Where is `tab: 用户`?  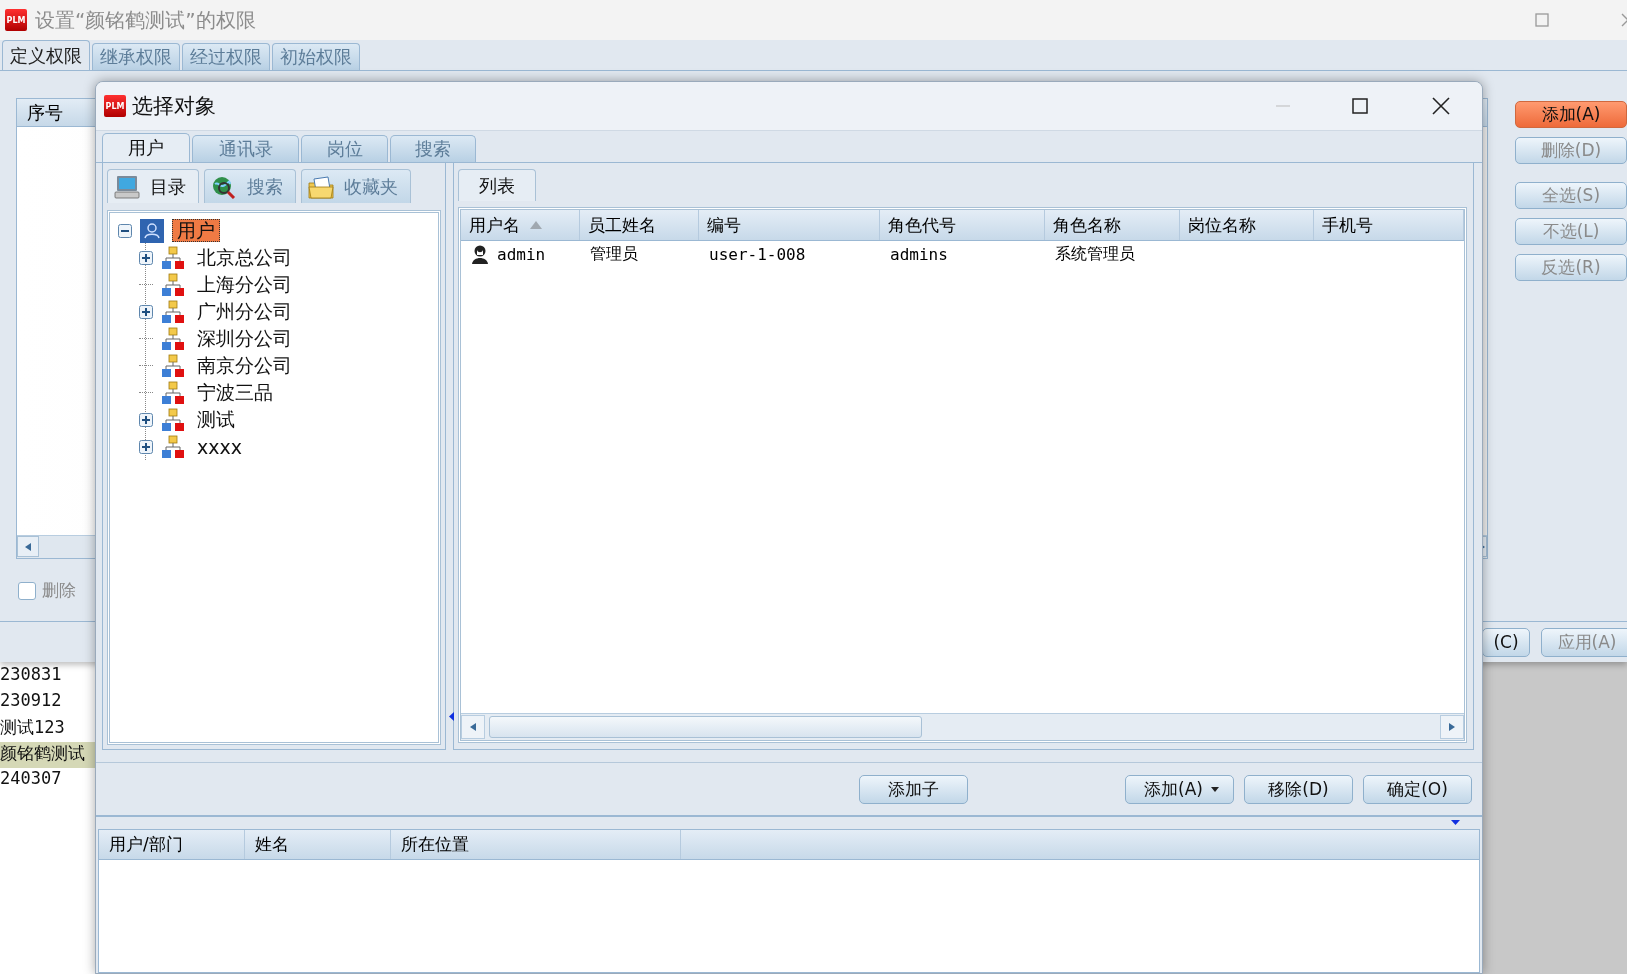 tab: 用户 is located at coordinates (146, 147).